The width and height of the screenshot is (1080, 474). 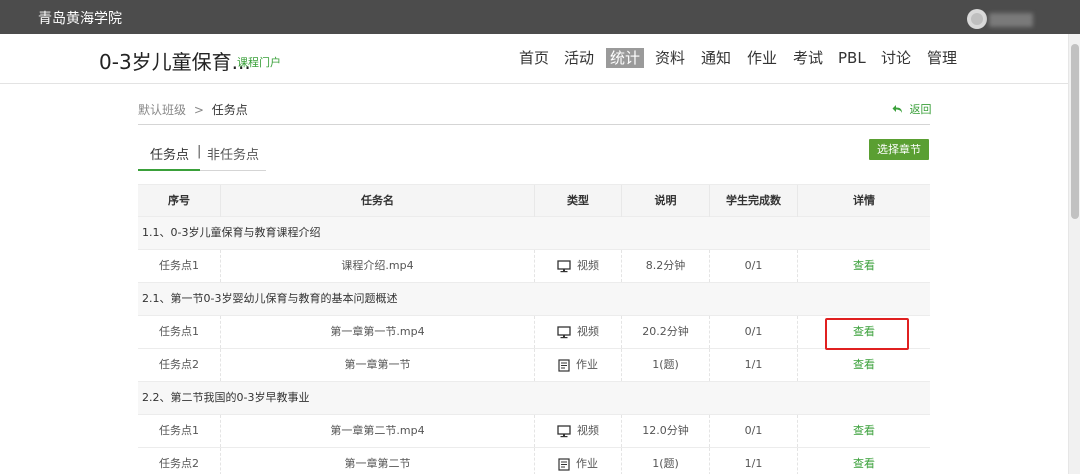 What do you see at coordinates (1074, 254) in the screenshot?
I see `page-scrollbar` at bounding box center [1074, 254].